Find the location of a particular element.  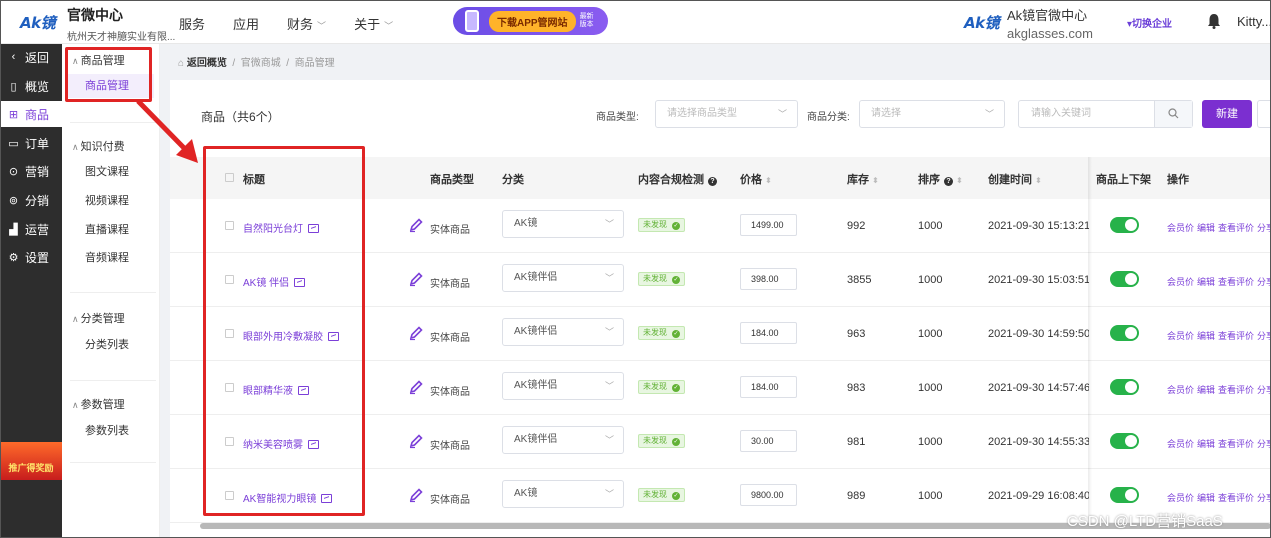

sub-item-audio-course: 音频课程 is located at coordinates (110, 258).